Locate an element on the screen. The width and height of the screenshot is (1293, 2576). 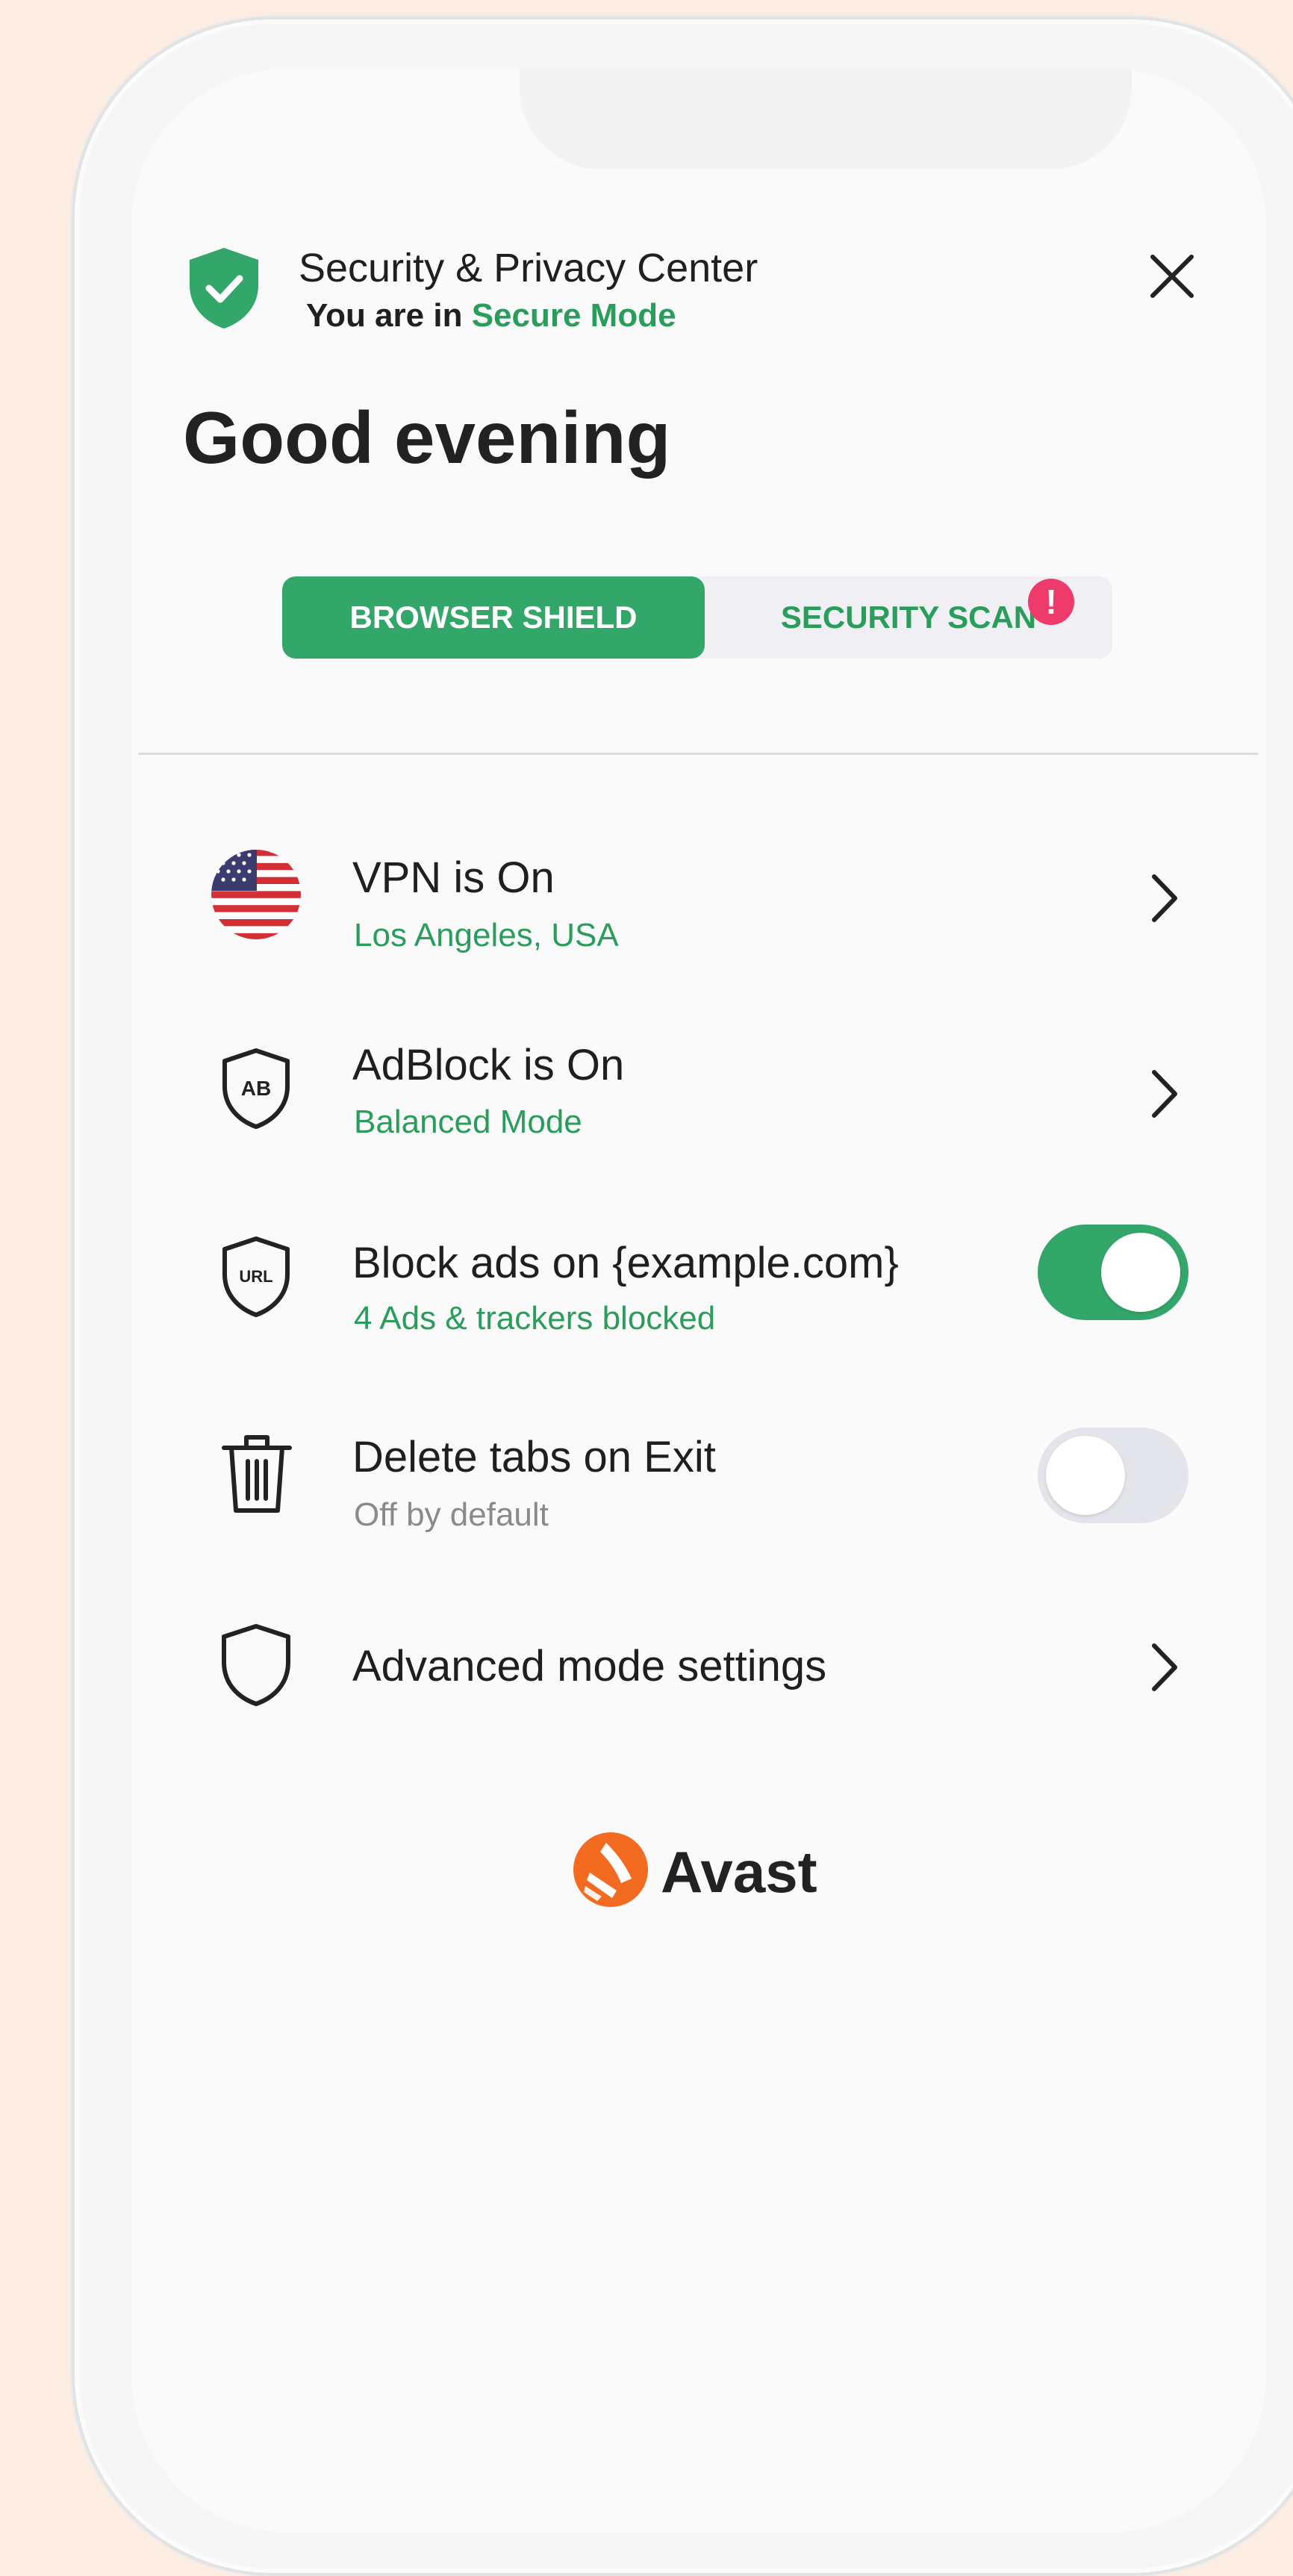
adblock-title: AdBlock is On is located at coordinates (488, 1065).